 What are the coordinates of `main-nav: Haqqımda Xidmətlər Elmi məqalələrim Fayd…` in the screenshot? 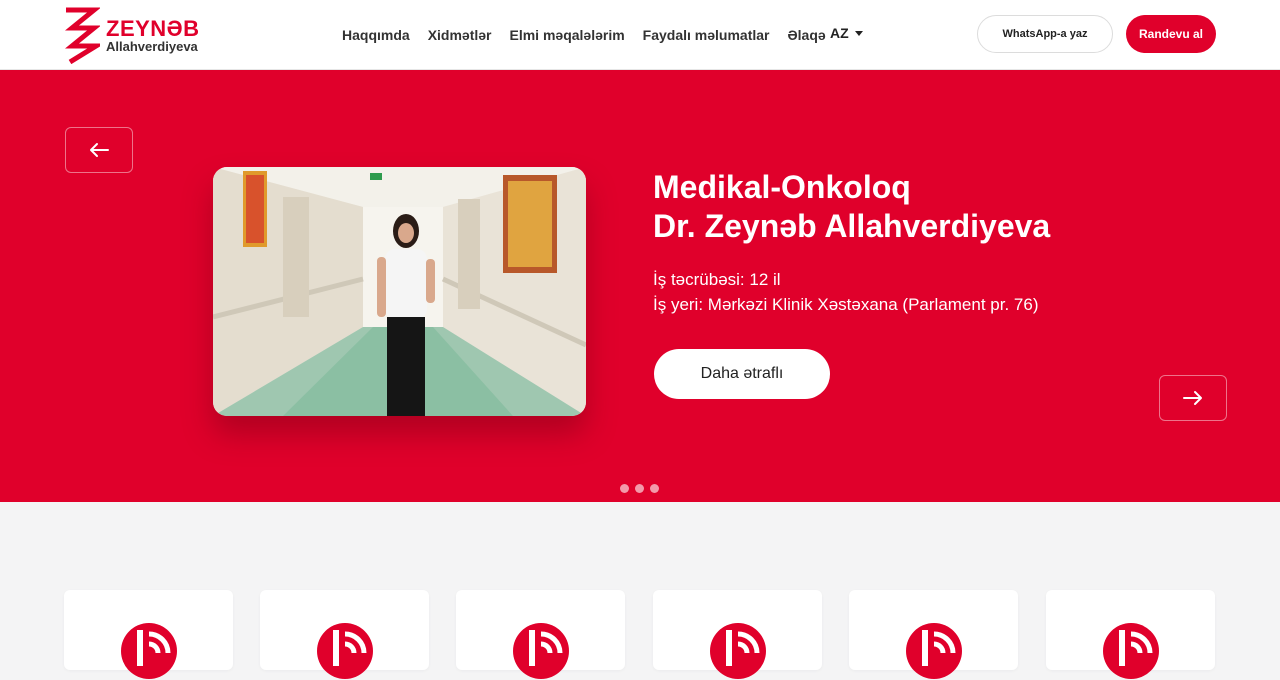 It's located at (593, 35).